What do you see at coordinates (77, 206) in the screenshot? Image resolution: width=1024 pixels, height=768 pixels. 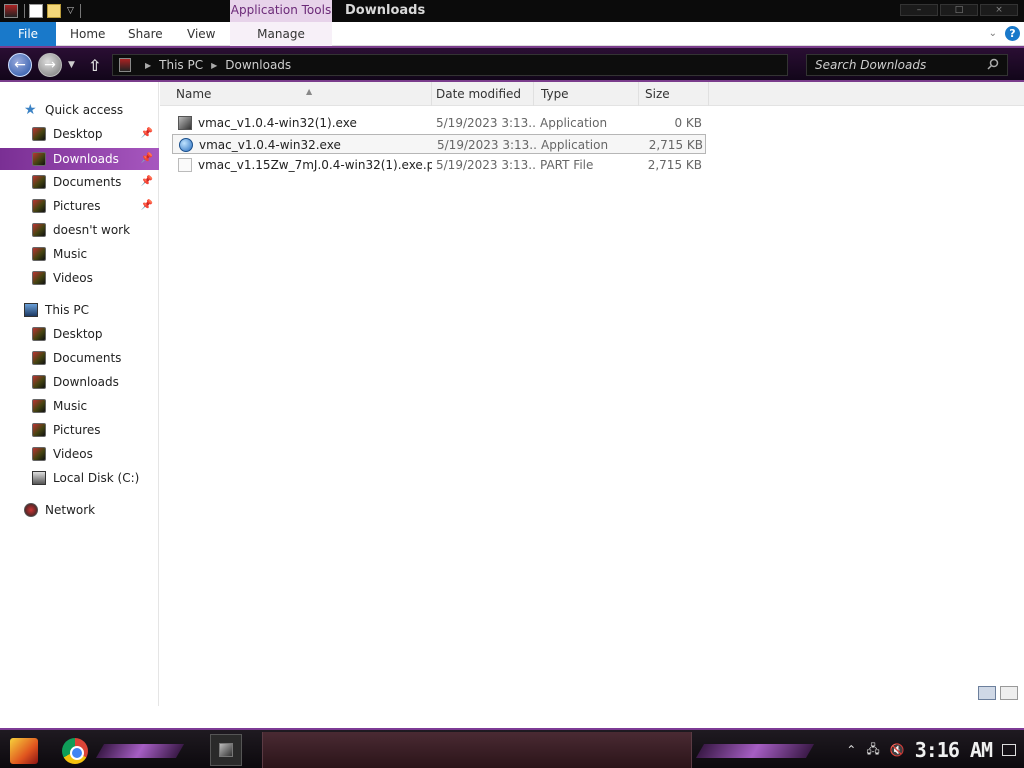 I see `sidebar-item-label: Pictures` at bounding box center [77, 206].